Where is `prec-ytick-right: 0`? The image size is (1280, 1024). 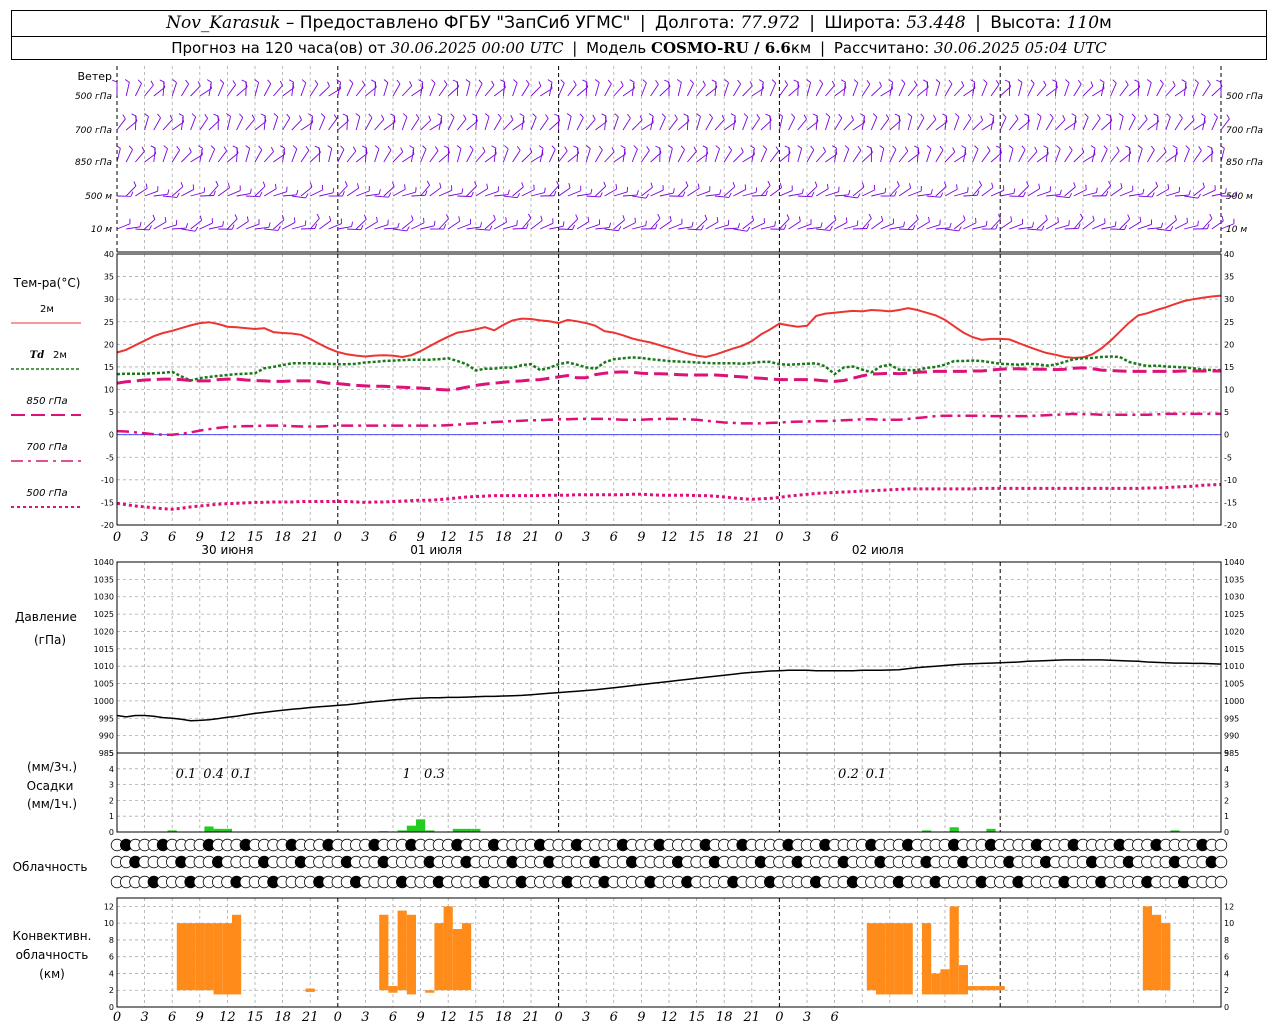 prec-ytick-right: 0 is located at coordinates (1226, 832).